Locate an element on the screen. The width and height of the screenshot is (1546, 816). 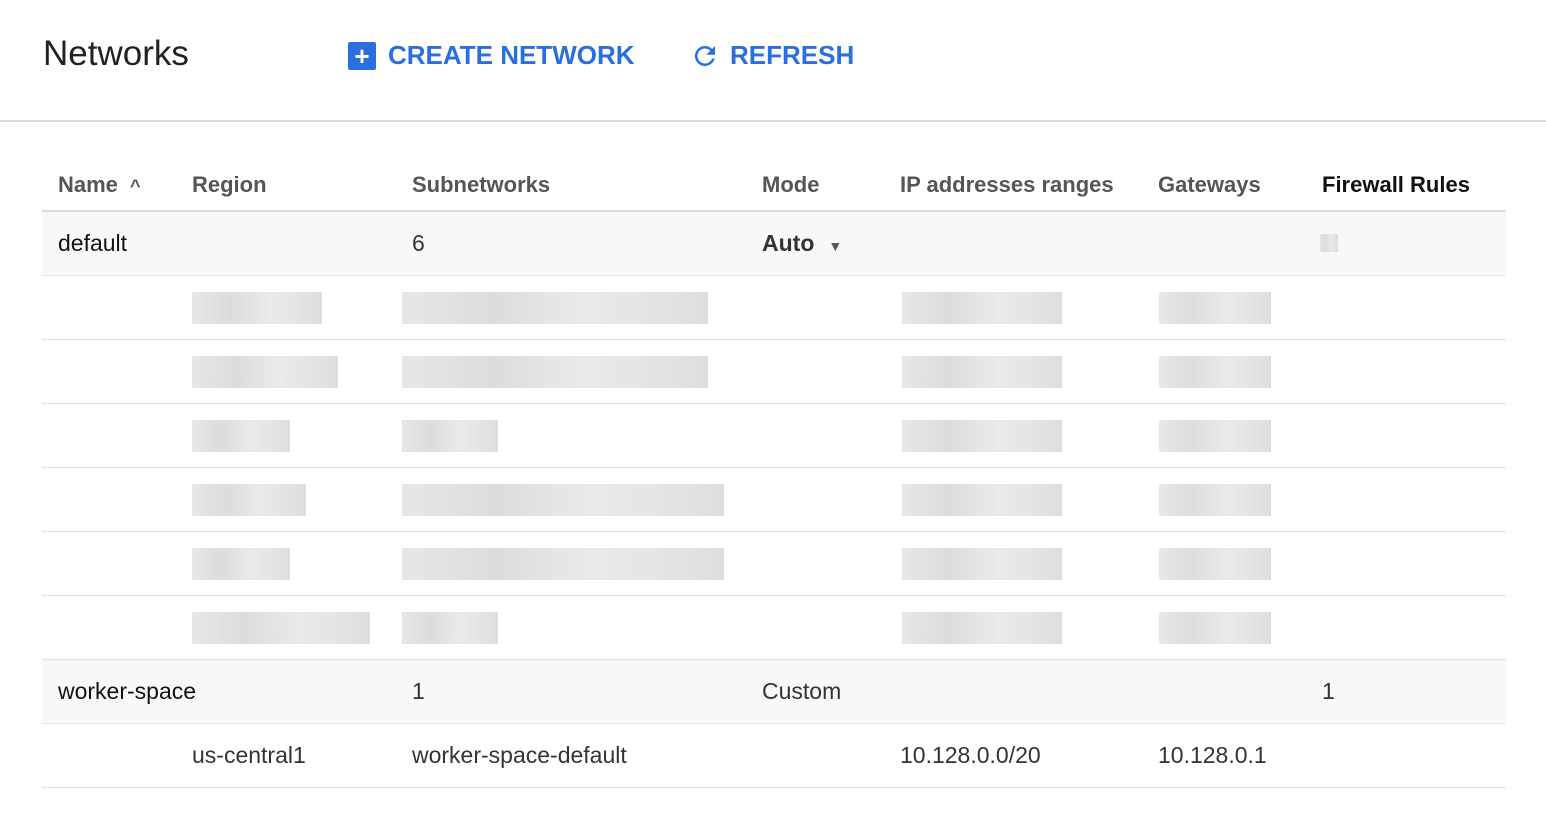
refresh-button: REFRESH is located at coordinates (772, 55).